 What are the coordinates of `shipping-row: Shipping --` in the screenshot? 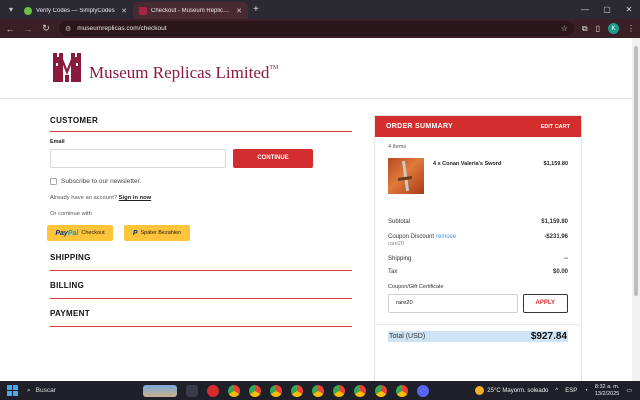 It's located at (478, 259).